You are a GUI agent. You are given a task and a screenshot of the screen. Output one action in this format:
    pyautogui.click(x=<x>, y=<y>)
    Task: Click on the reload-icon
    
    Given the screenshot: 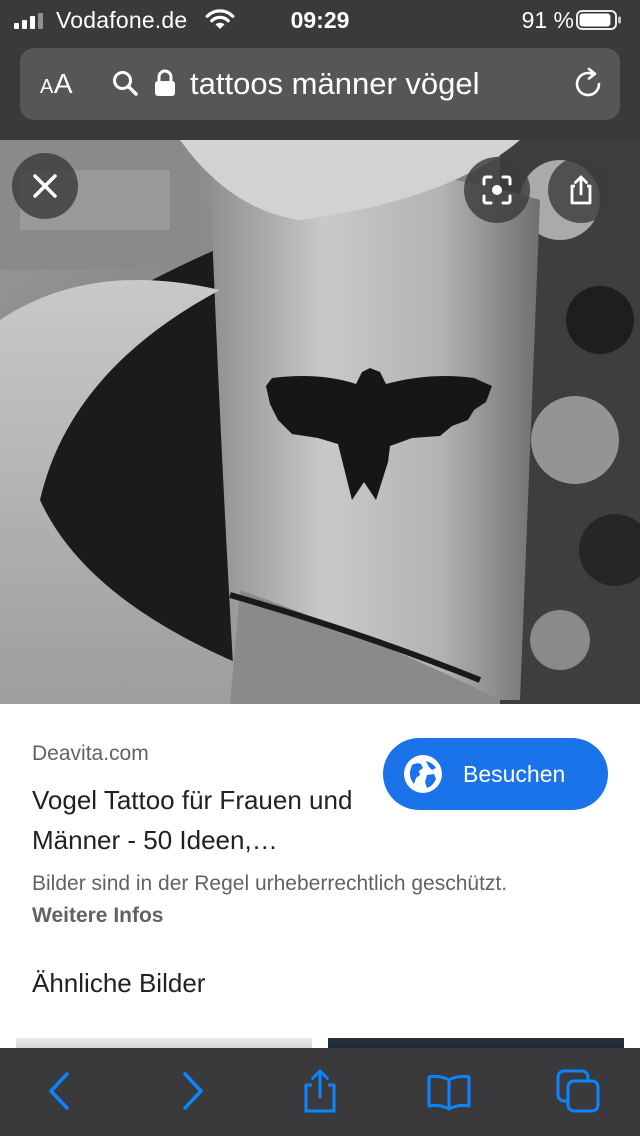 What is the action you would take?
    pyautogui.click(x=589, y=84)
    